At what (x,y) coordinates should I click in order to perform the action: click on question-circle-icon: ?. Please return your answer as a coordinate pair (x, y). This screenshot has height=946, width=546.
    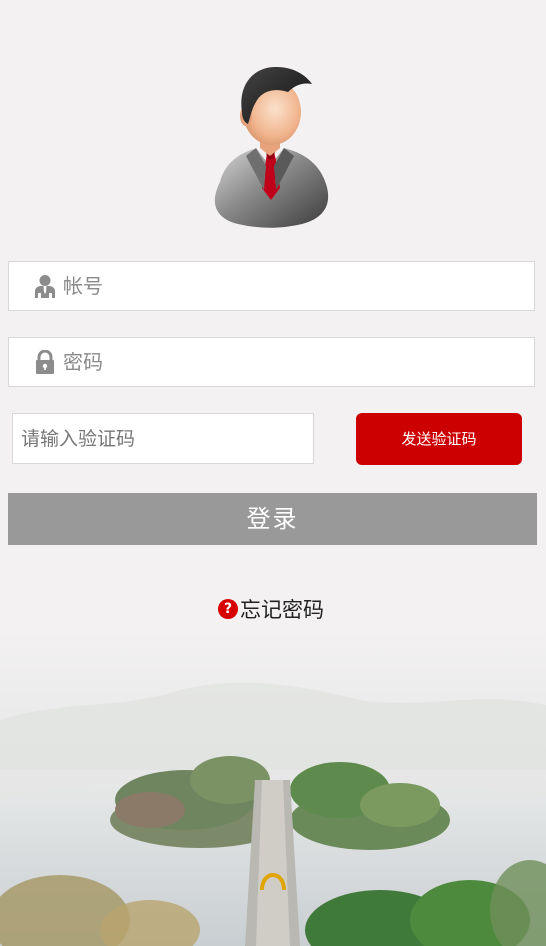
    Looking at the image, I should click on (228, 609).